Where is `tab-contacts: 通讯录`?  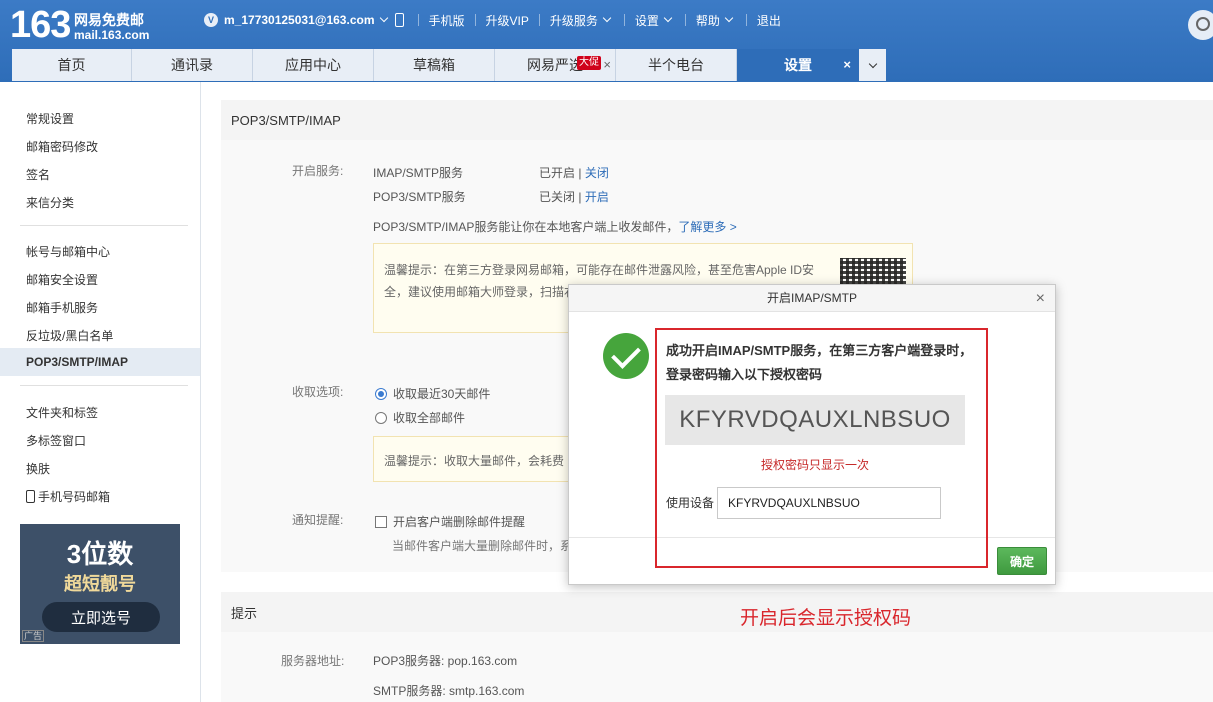 tab-contacts: 通讯录 is located at coordinates (192, 65).